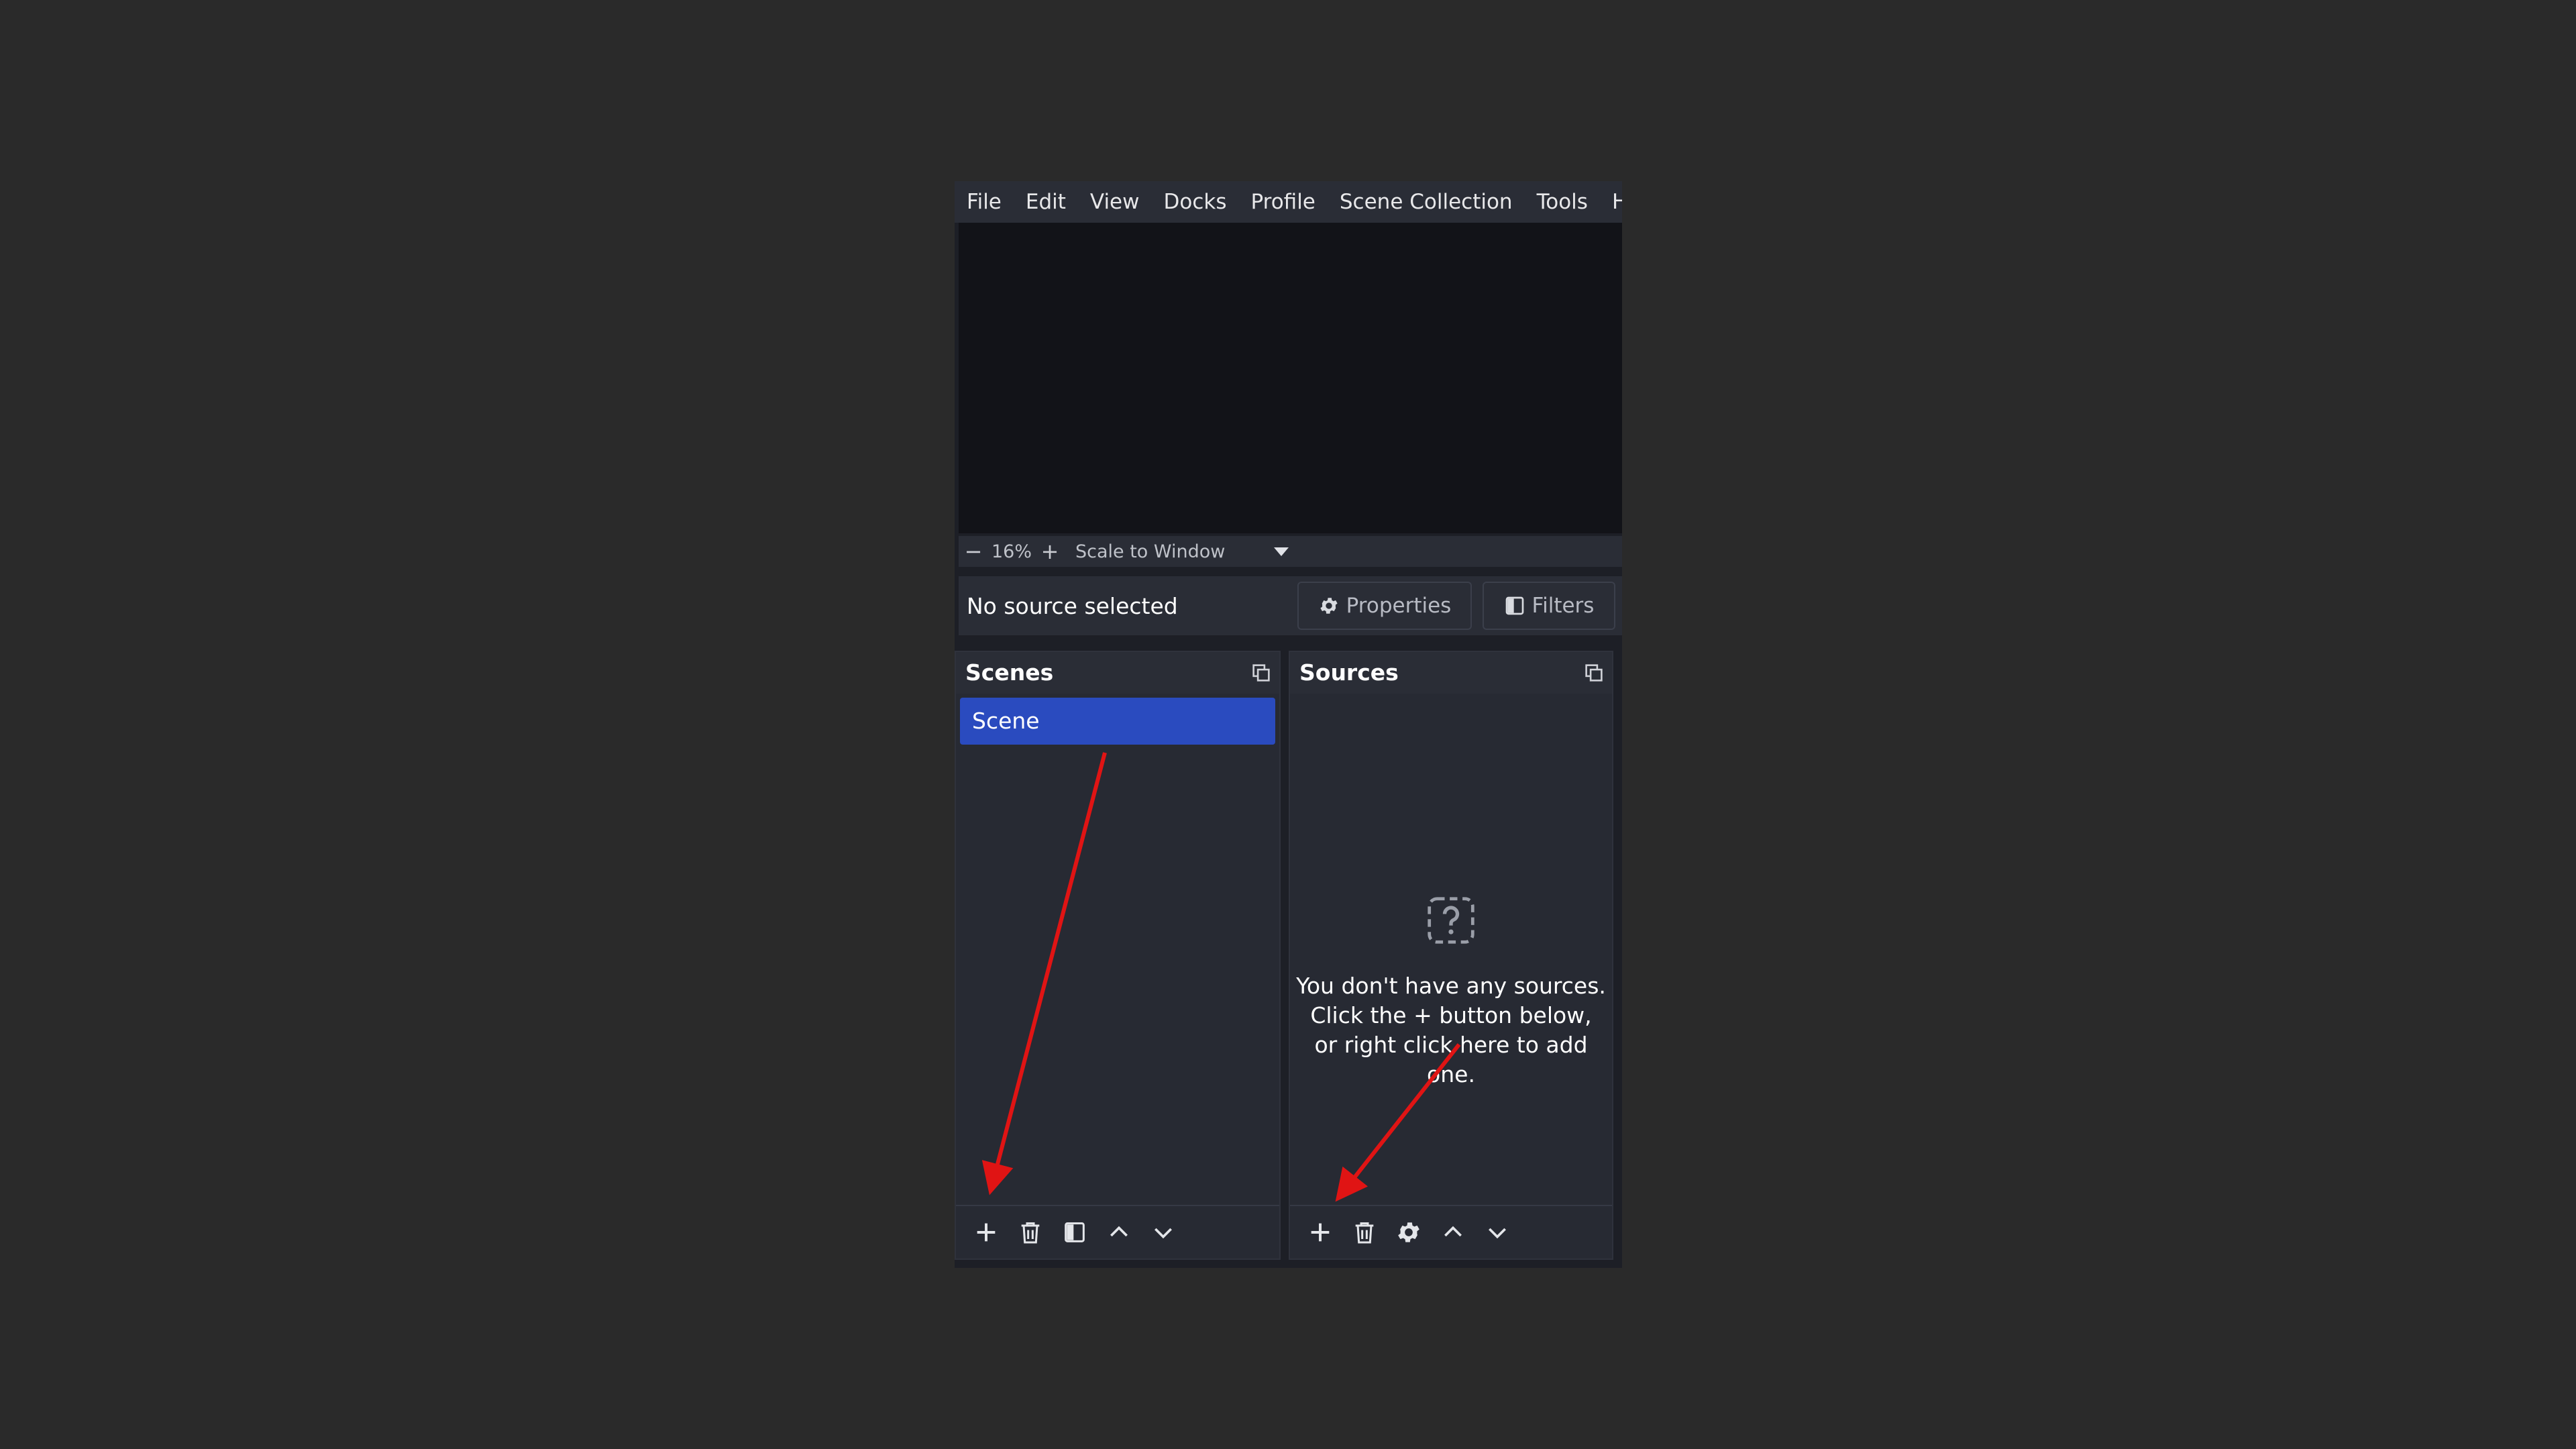 The width and height of the screenshot is (2576, 1449). I want to click on zoom-out-button: −, so click(973, 551).